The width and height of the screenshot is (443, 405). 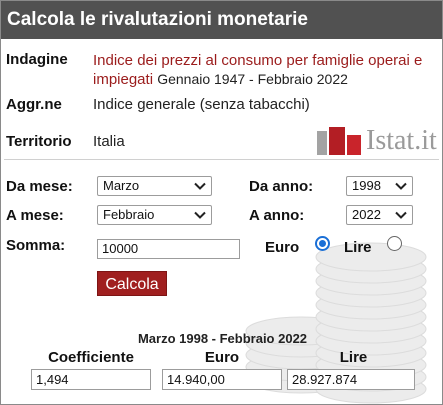 What do you see at coordinates (39, 186) in the screenshot?
I see `da-mese-label: Da mese:` at bounding box center [39, 186].